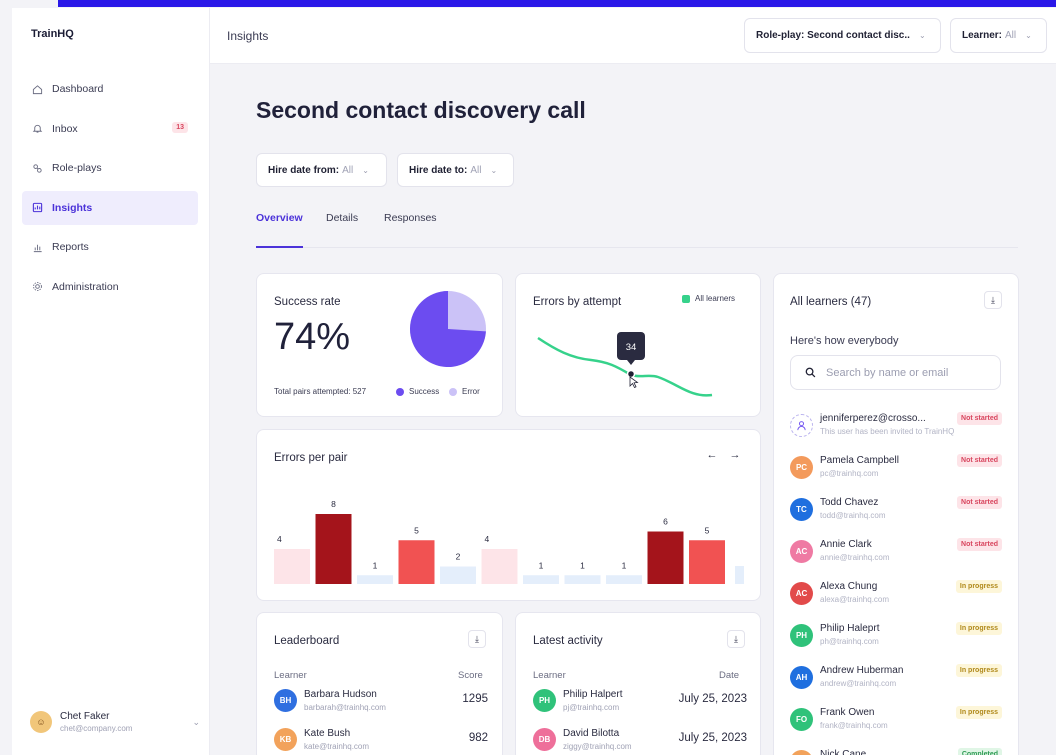 The height and width of the screenshot is (755, 1056). I want to click on hire-date-from-value: All, so click(348, 170).